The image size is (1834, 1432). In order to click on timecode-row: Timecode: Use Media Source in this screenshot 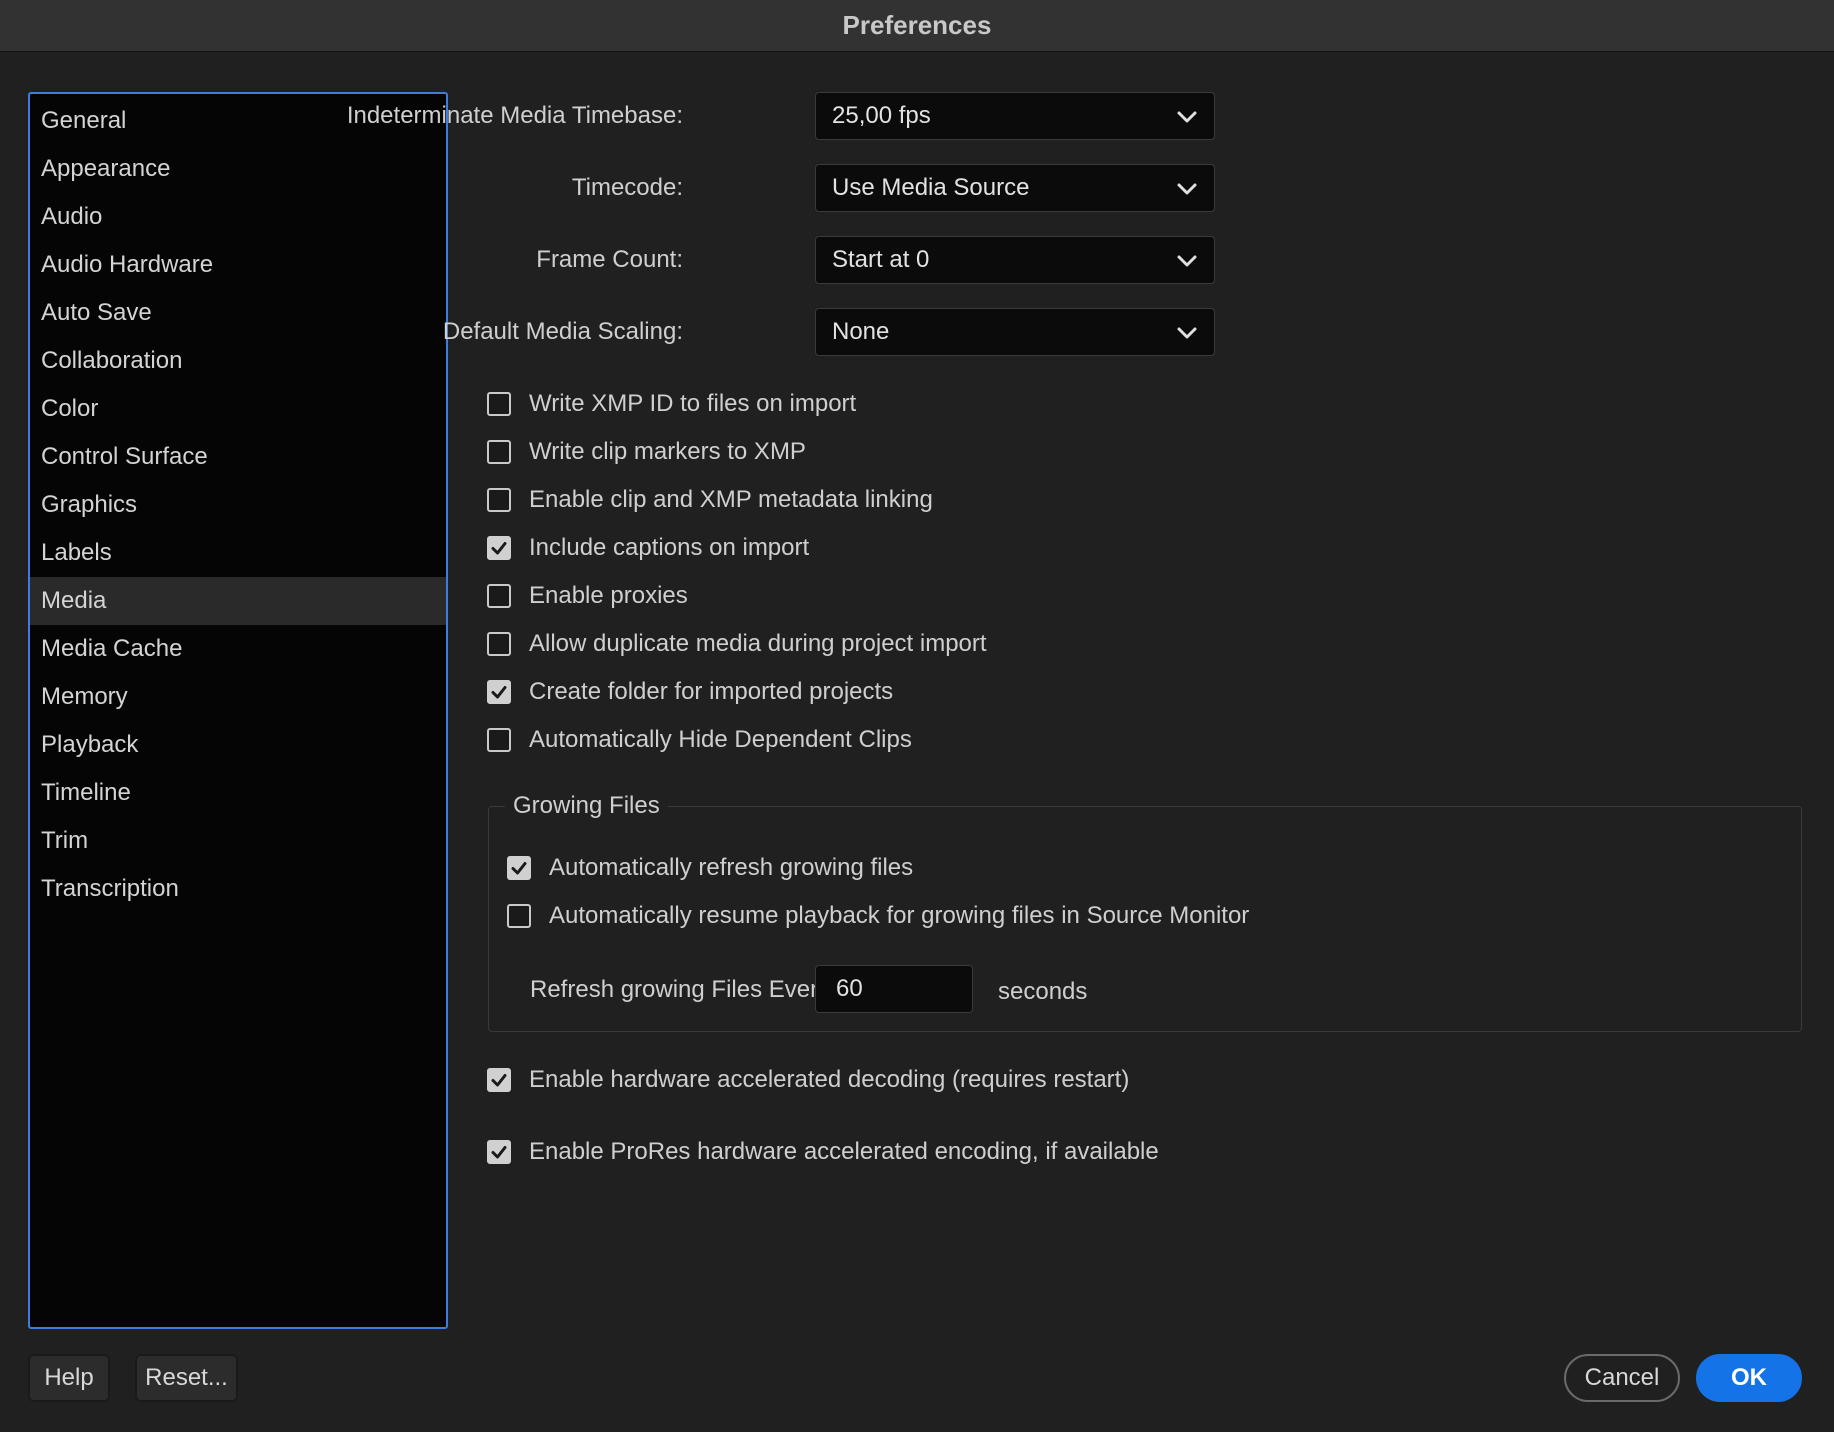, I will do `click(842, 188)`.